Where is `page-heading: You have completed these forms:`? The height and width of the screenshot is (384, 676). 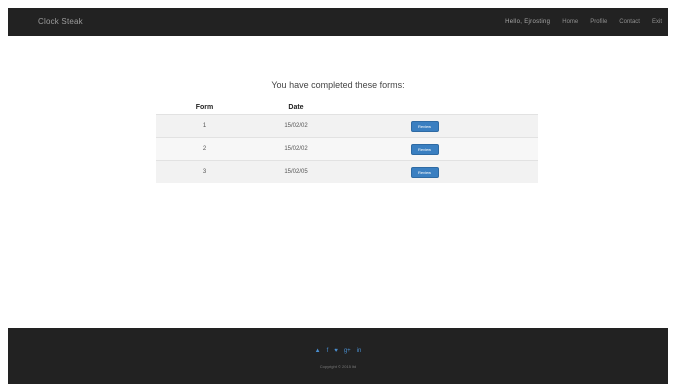 page-heading: You have completed these forms: is located at coordinates (338, 85).